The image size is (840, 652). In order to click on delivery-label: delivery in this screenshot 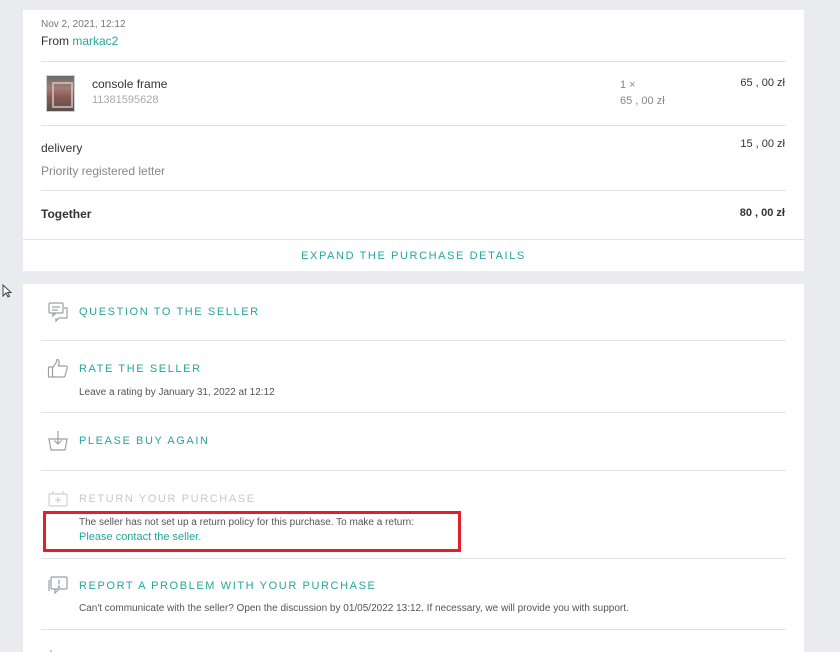, I will do `click(62, 148)`.